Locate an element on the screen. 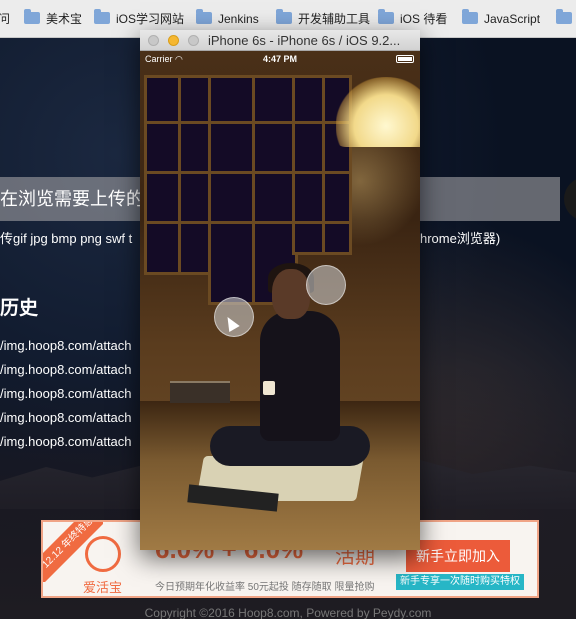 Image resolution: width=576 pixels, height=619 pixels. photo-lamp is located at coordinates (378, 112).